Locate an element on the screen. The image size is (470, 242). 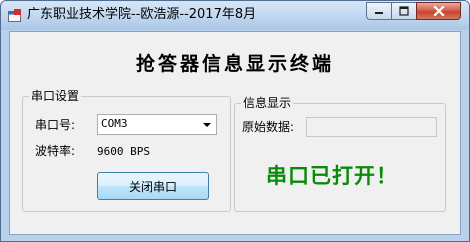
port-select-value: COM3 is located at coordinates (114, 123).